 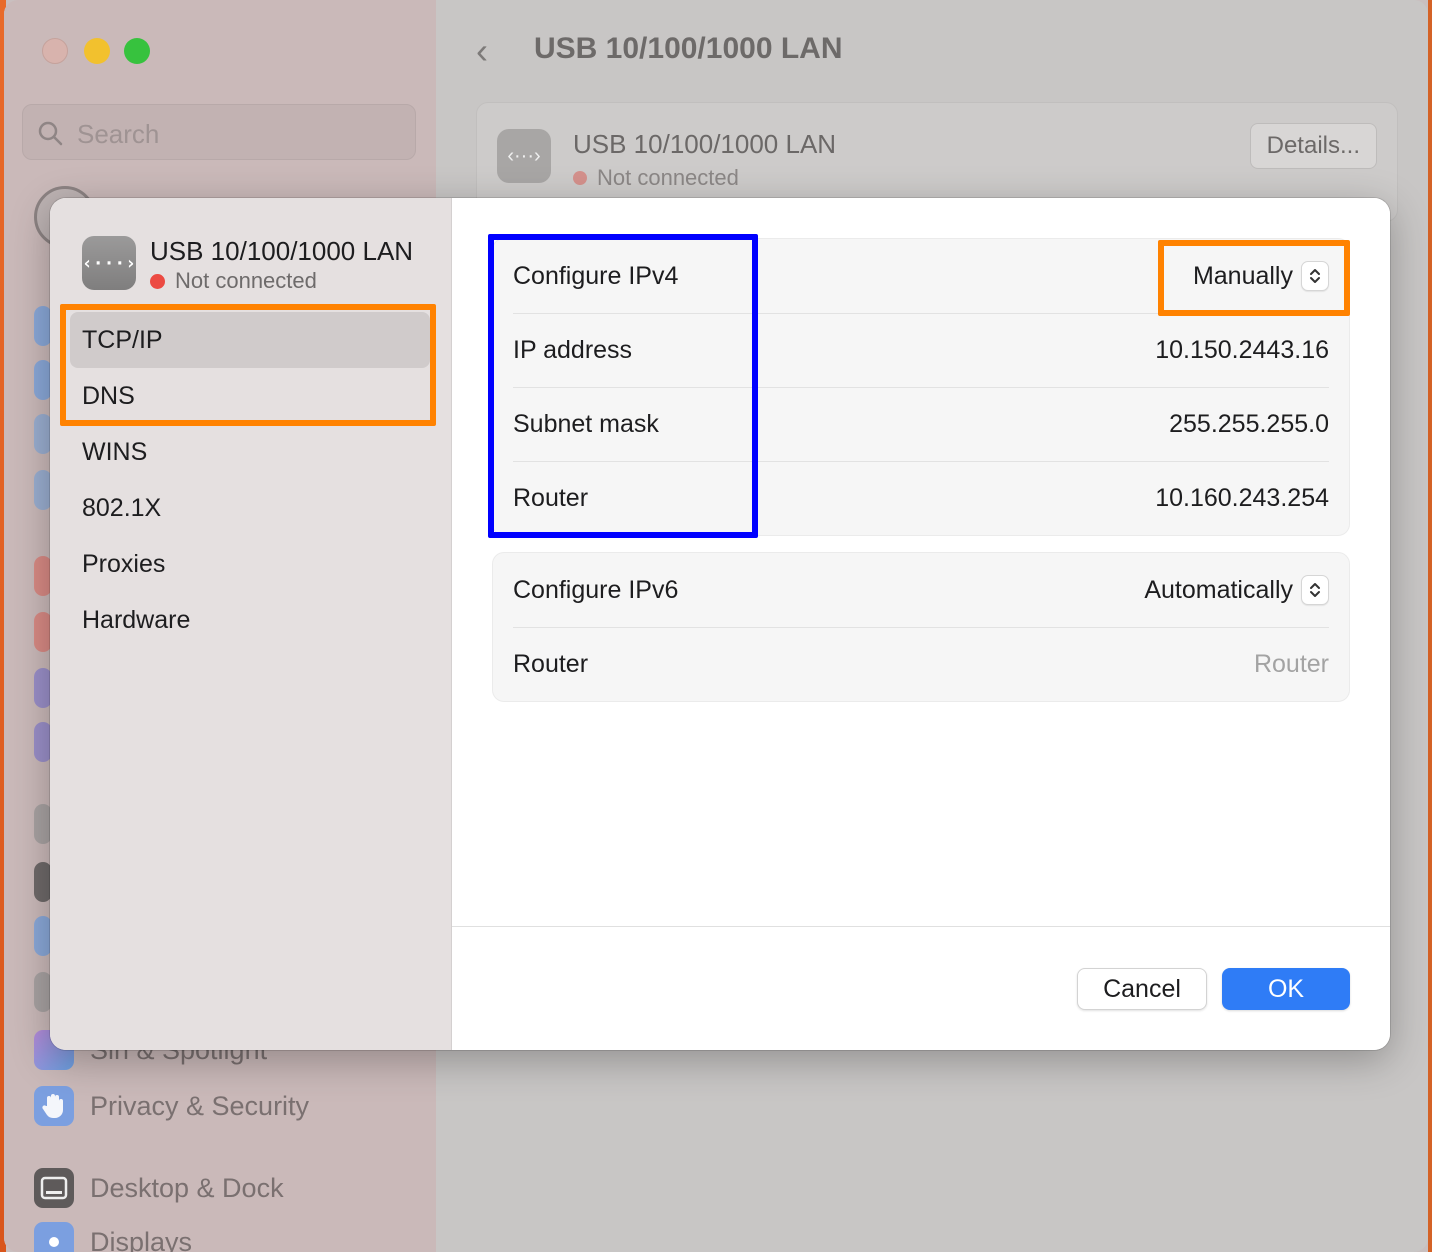 What do you see at coordinates (1254, 278) in the screenshot?
I see `annotation-orange-popup-box` at bounding box center [1254, 278].